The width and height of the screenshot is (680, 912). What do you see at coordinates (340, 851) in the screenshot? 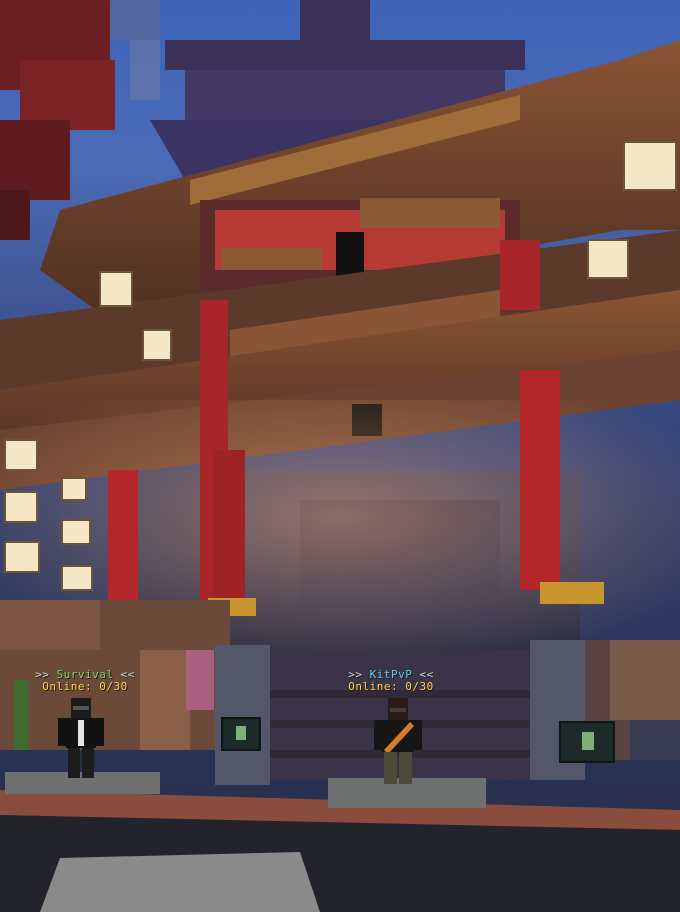
I see `ground` at bounding box center [340, 851].